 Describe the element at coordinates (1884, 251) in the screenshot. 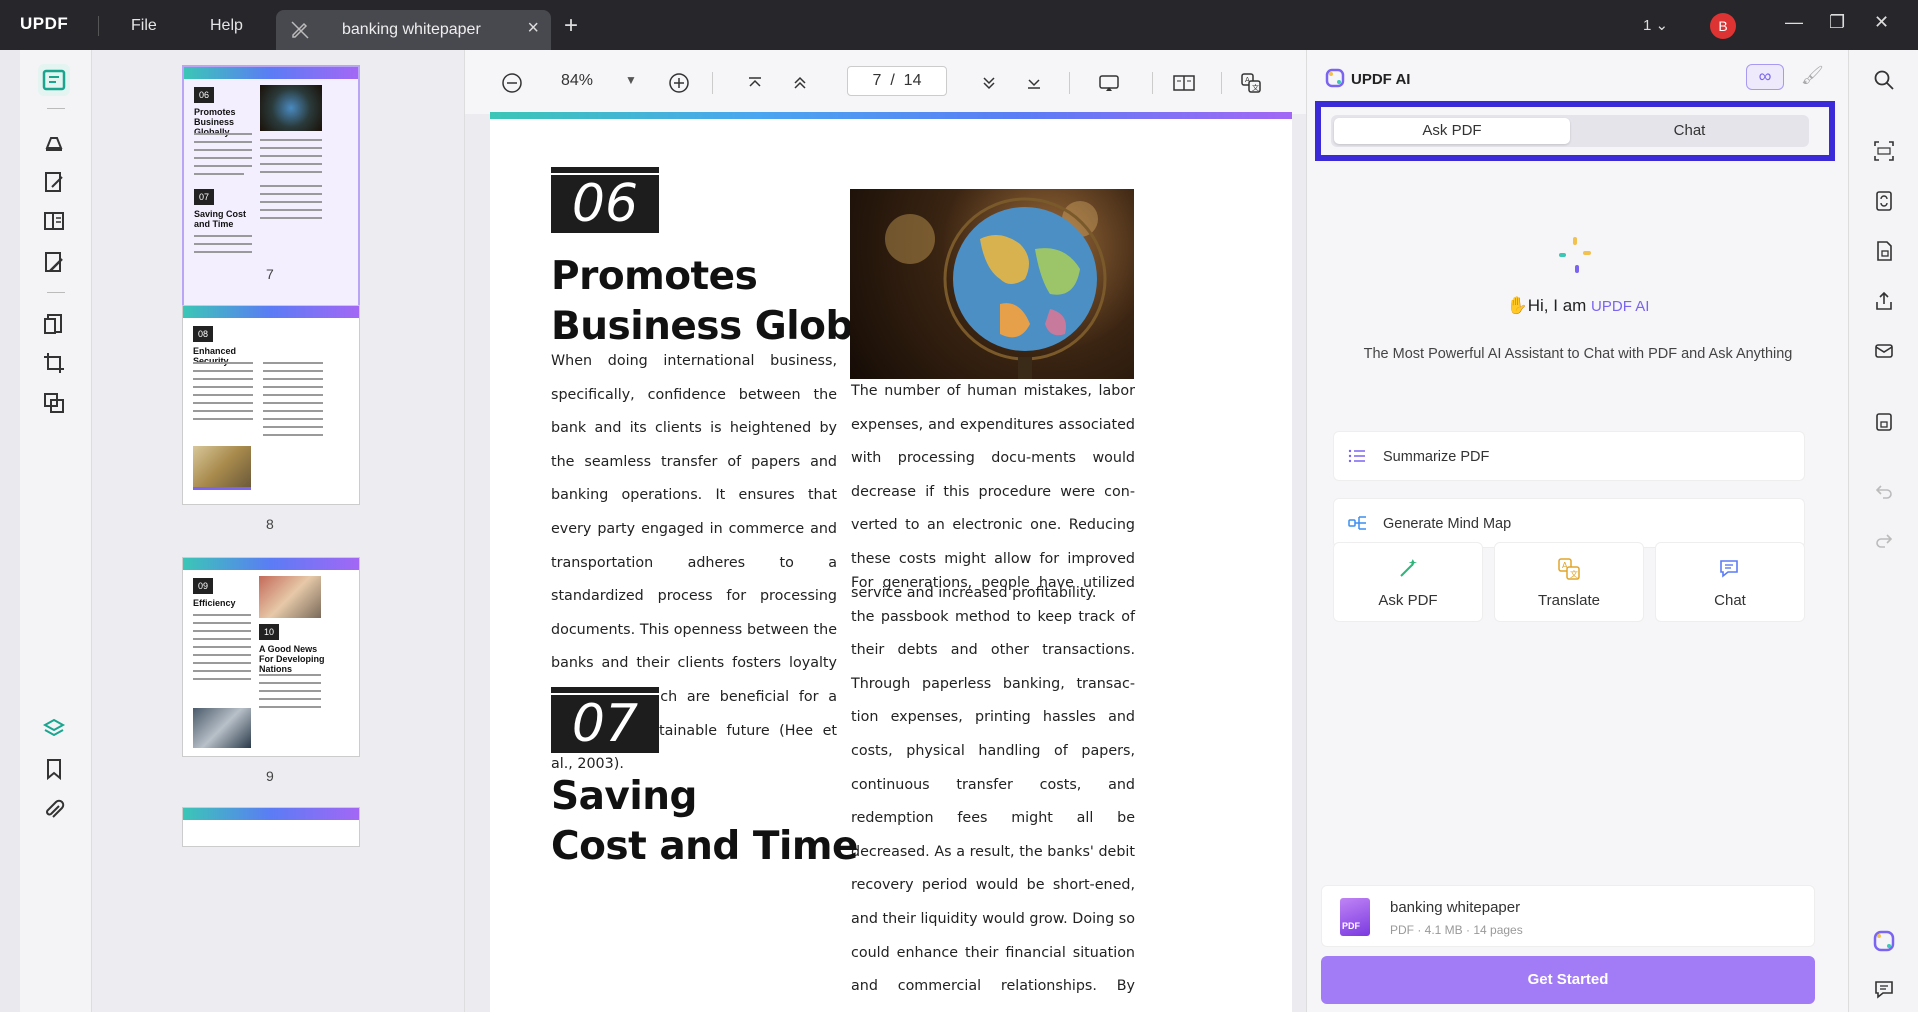

I see `protect-pdf-icon` at that location.